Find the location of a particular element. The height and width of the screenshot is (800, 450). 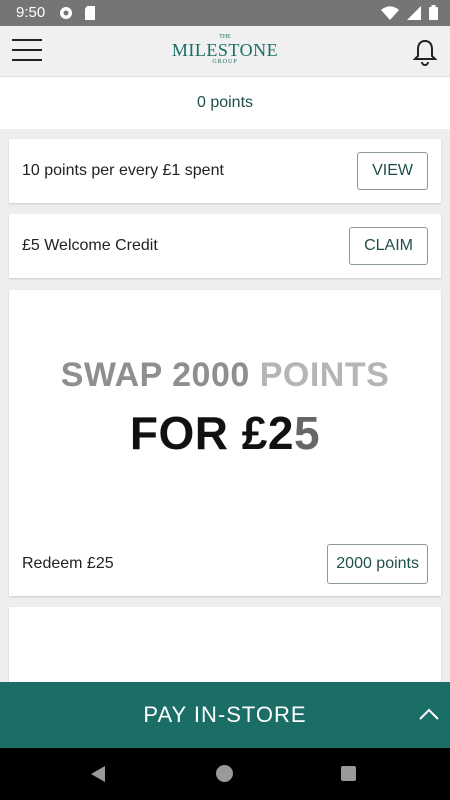

status-time: 9:50 is located at coordinates (31, 12).